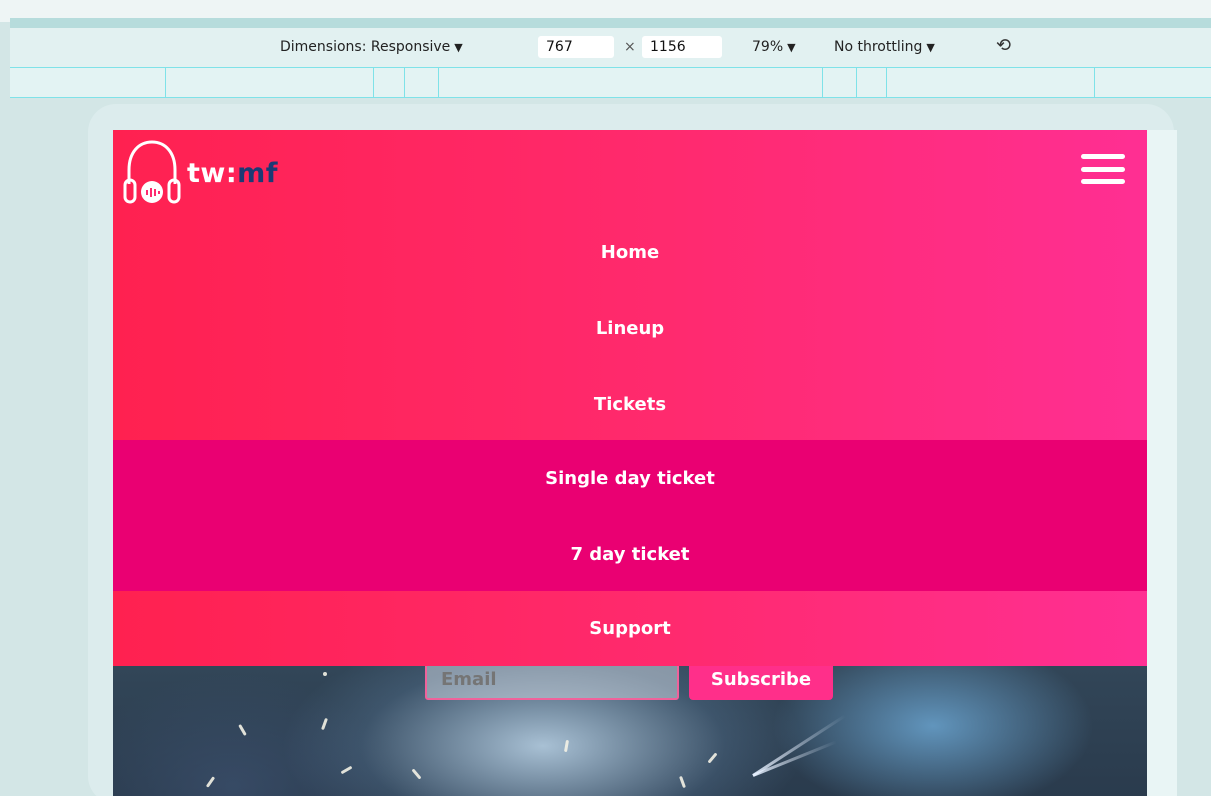 This screenshot has width=1211, height=796. Describe the element at coordinates (630, 478) in the screenshot. I see `submenu-item-single-day-ticket: Single day ticket` at that location.